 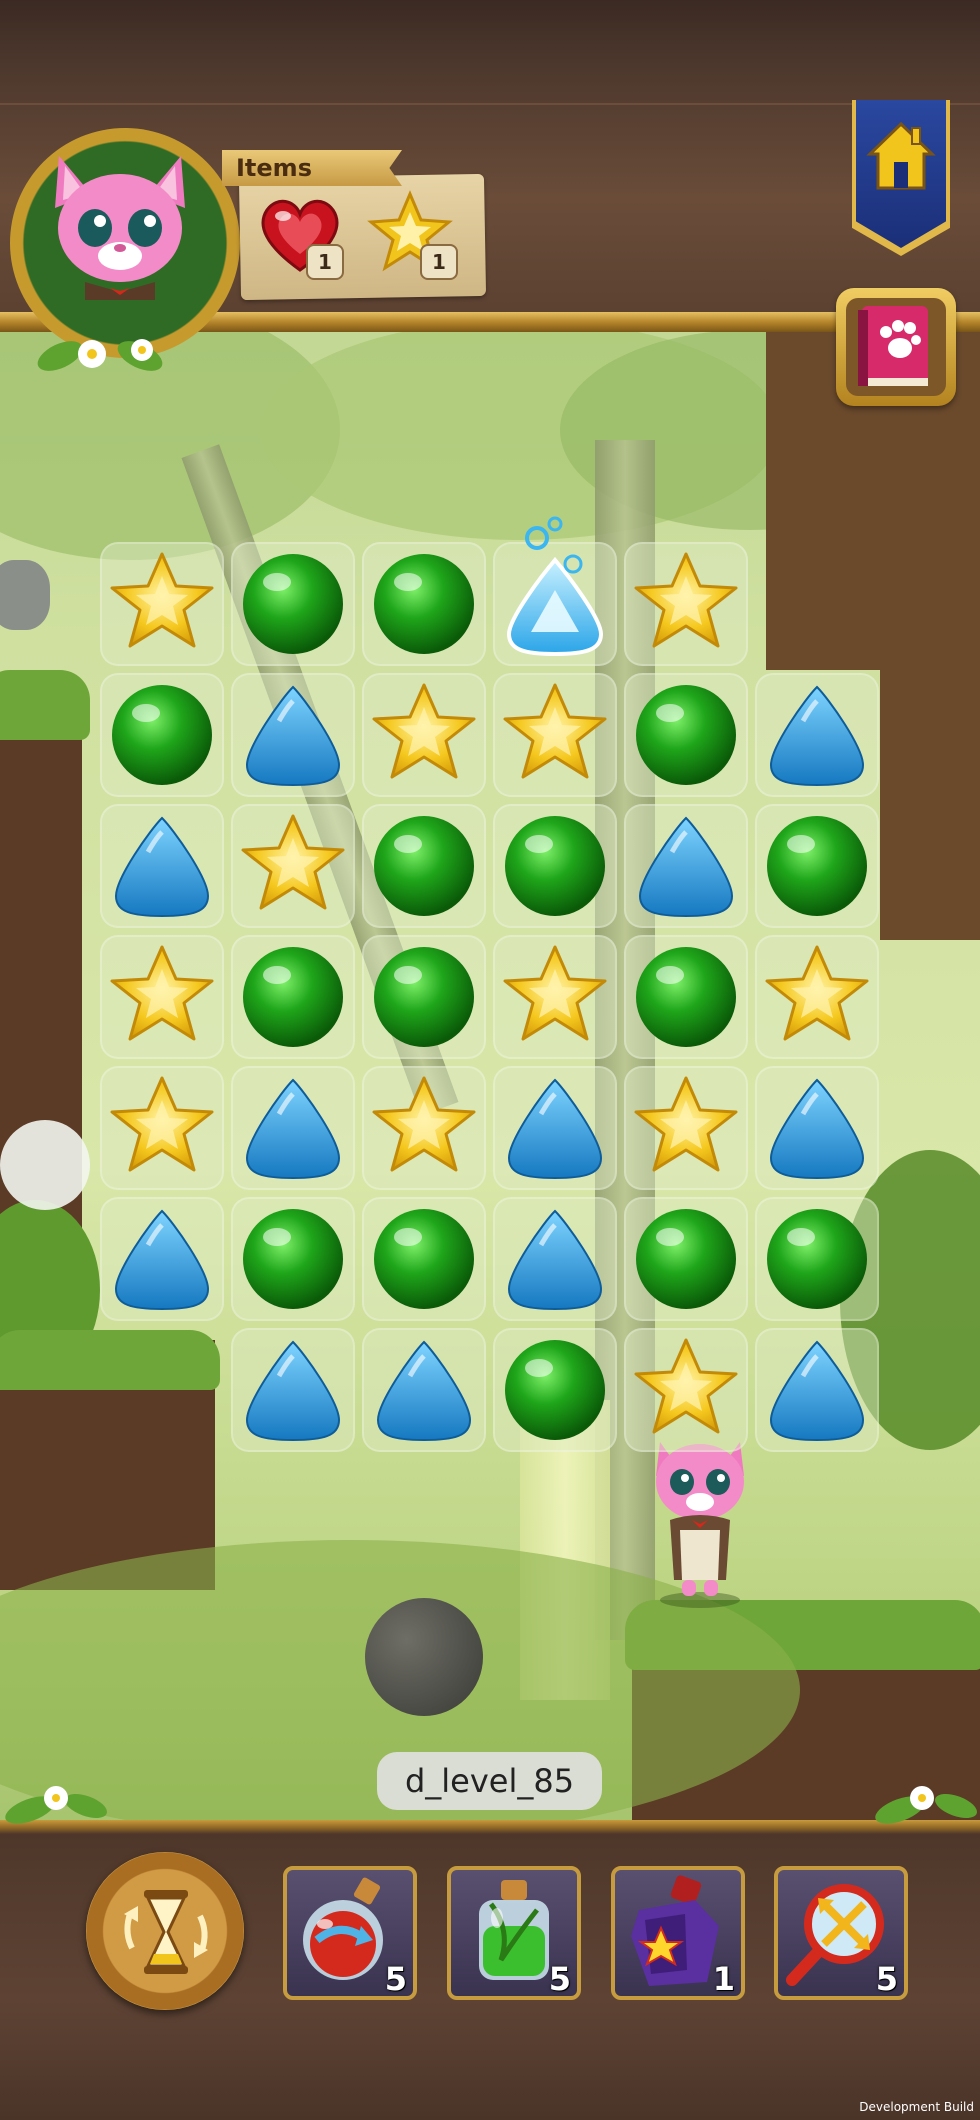 I want to click on dev-build-label: Development Build, so click(x=916, y=2107).